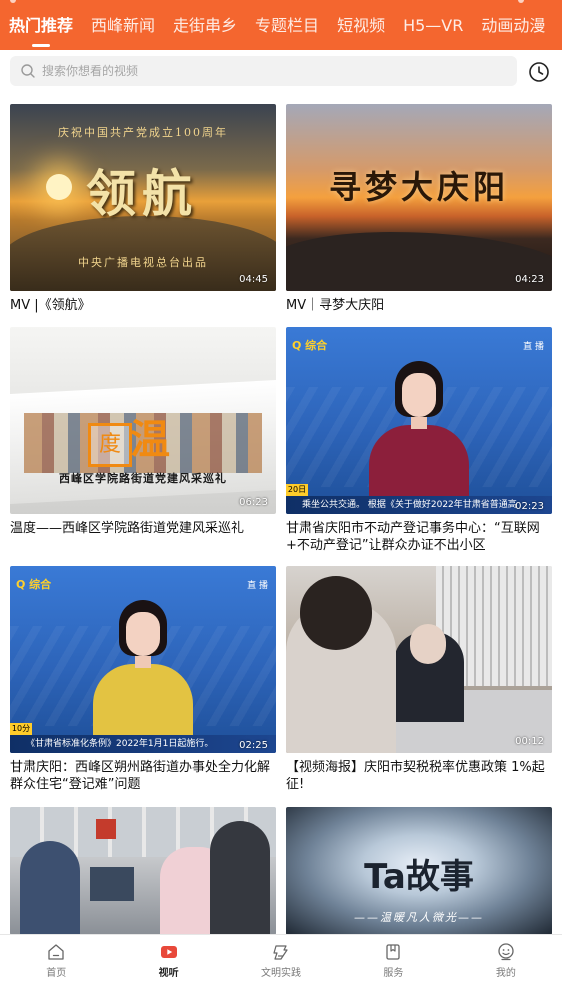 The image size is (562, 984). I want to click on nav-label: 我的, so click(505, 973).